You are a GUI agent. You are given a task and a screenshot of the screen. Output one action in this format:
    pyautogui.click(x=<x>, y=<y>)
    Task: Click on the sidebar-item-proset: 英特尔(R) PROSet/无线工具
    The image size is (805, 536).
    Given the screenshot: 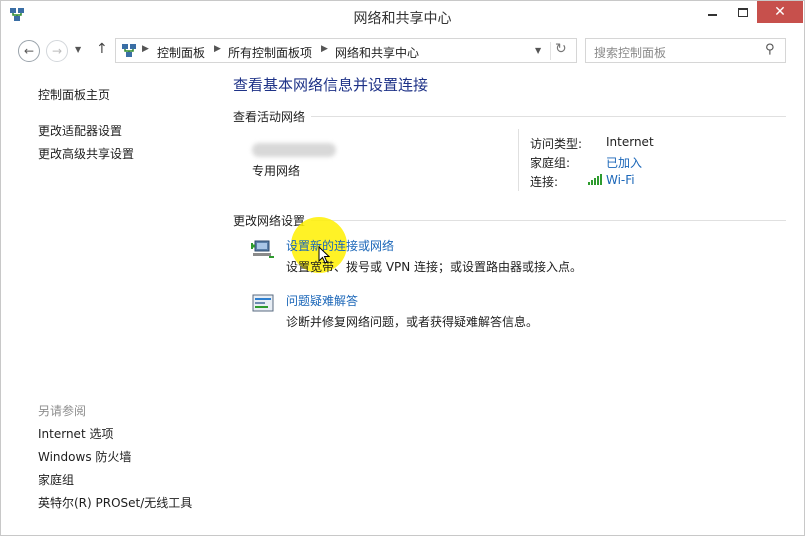 What is the action you would take?
    pyautogui.click(x=115, y=502)
    